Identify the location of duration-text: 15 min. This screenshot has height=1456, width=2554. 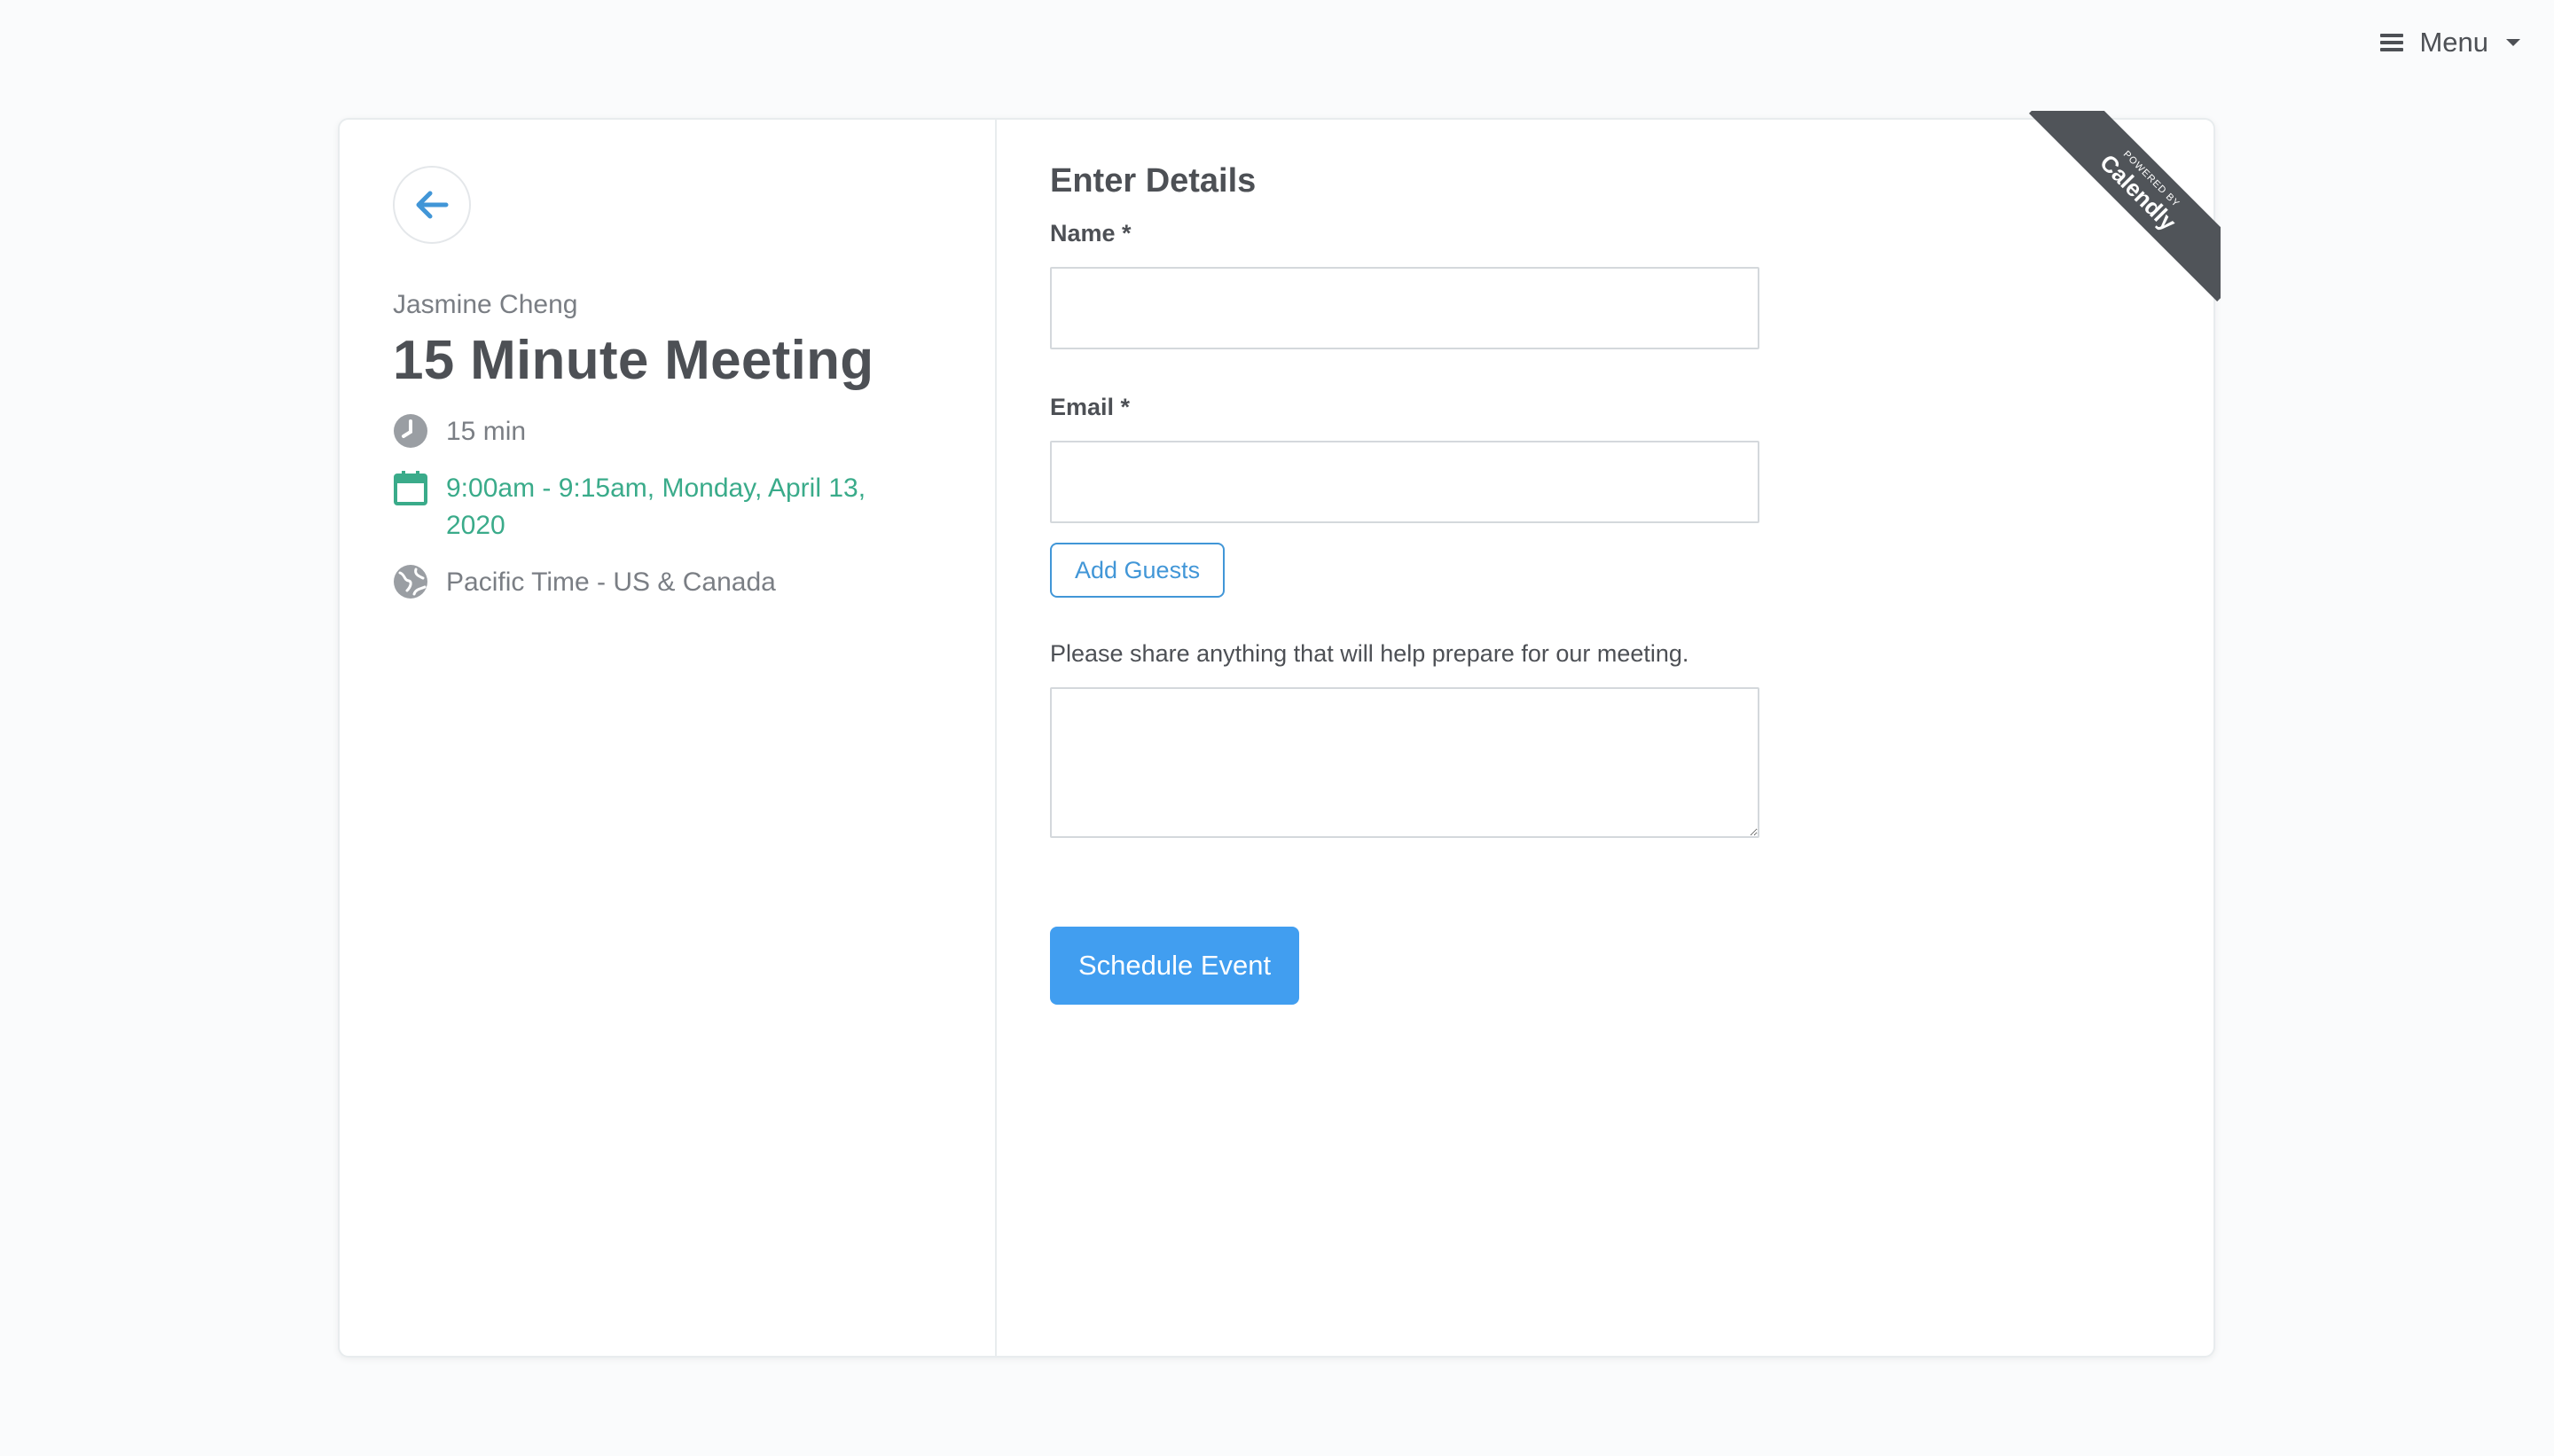
(486, 431).